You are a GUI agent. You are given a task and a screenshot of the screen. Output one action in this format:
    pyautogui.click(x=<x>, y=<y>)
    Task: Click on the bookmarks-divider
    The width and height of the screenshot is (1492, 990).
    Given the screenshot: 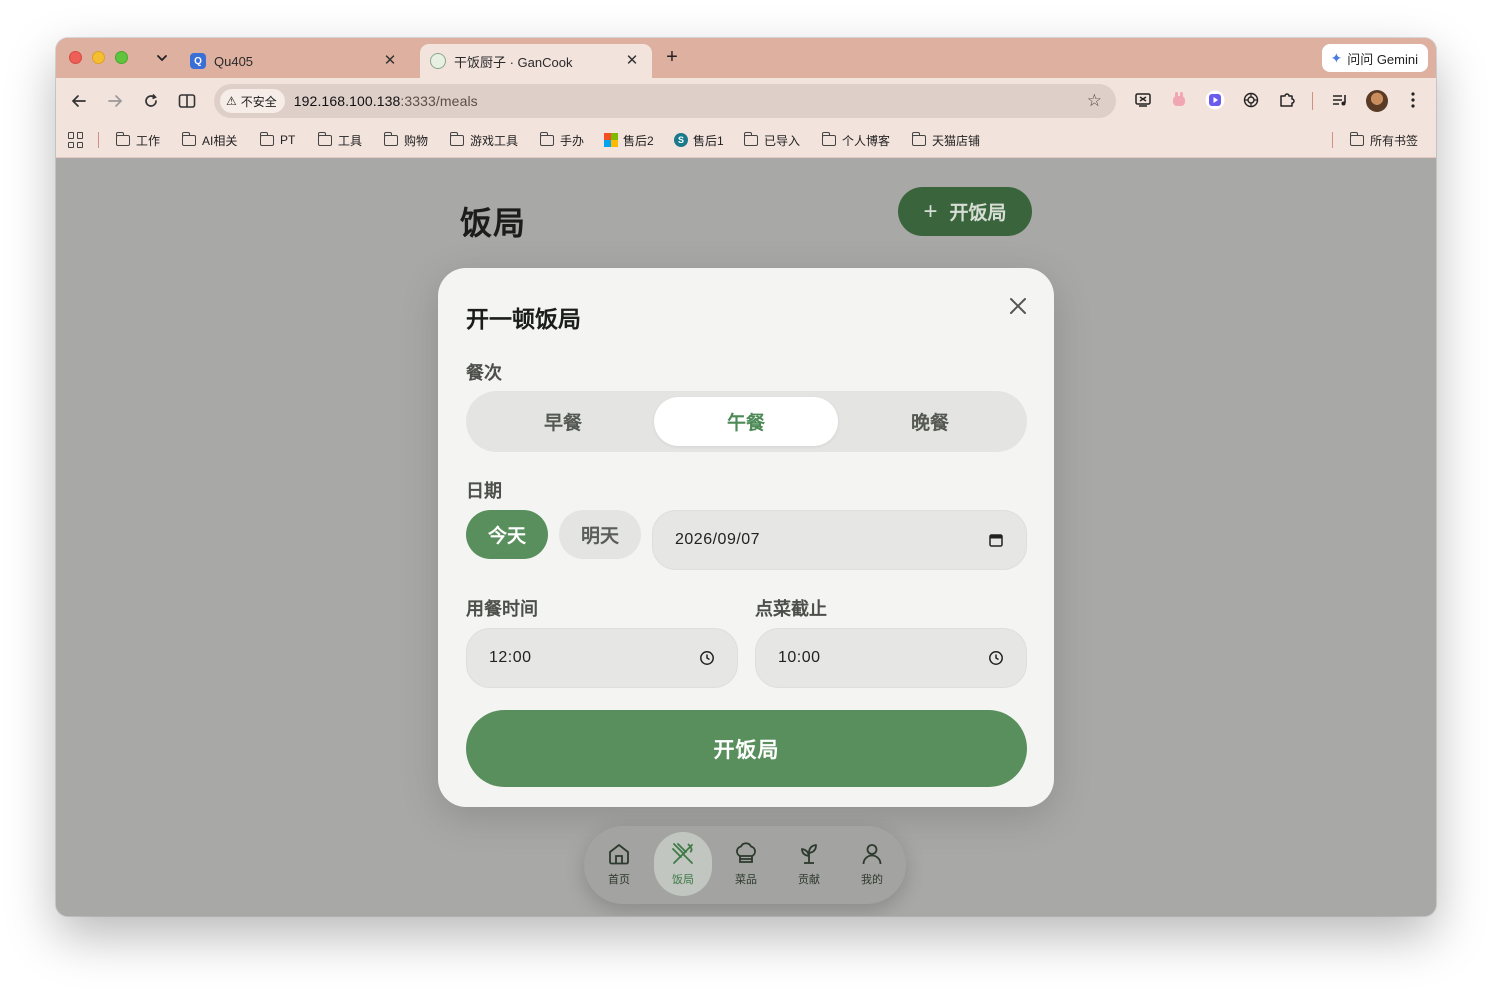 What is the action you would take?
    pyautogui.click(x=98, y=140)
    